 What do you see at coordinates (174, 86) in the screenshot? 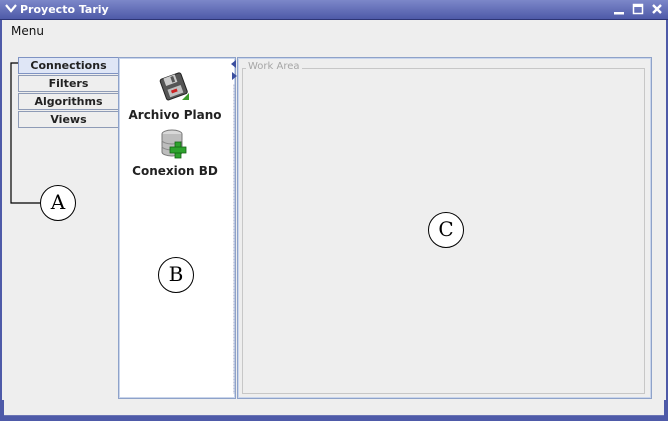
I see `floppy-disk-icon` at bounding box center [174, 86].